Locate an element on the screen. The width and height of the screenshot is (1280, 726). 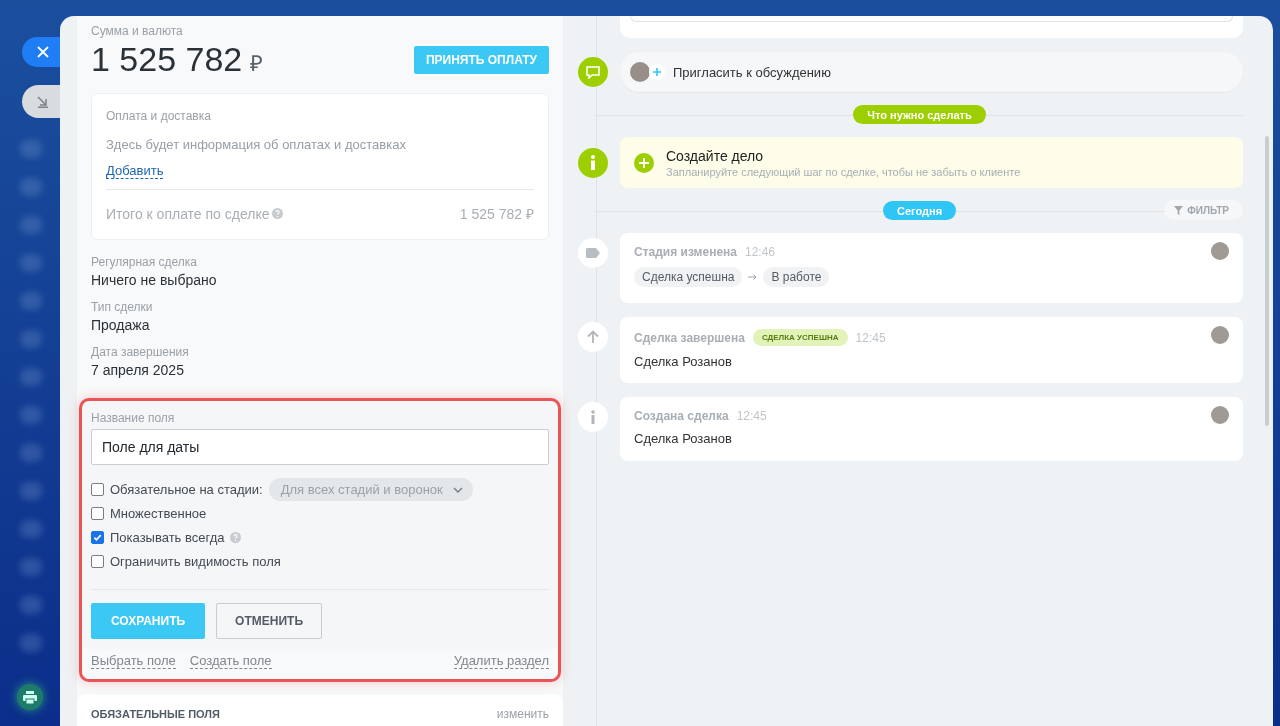
change-link: изменить is located at coordinates (522, 714).